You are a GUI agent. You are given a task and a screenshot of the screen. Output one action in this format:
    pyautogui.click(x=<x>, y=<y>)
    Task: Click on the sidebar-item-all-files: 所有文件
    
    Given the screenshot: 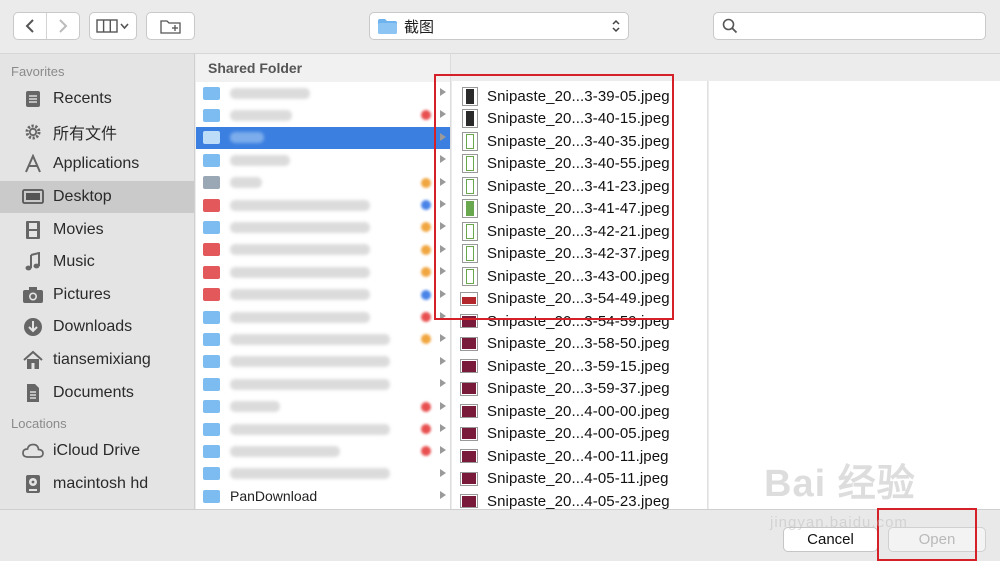 What is the action you would take?
    pyautogui.click(x=97, y=132)
    